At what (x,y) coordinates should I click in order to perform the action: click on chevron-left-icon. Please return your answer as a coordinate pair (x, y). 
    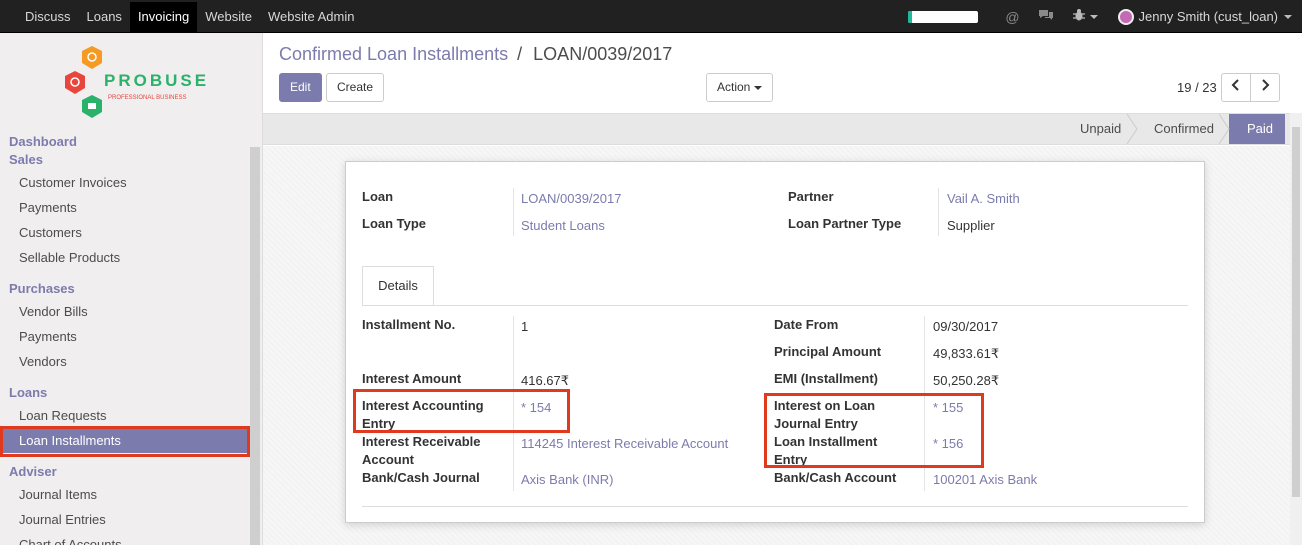
    Looking at the image, I should click on (1235, 85).